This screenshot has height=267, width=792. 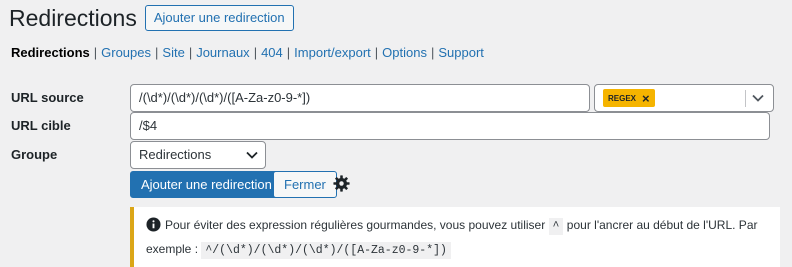 What do you see at coordinates (47, 97) in the screenshot?
I see `source-url-label: URL source` at bounding box center [47, 97].